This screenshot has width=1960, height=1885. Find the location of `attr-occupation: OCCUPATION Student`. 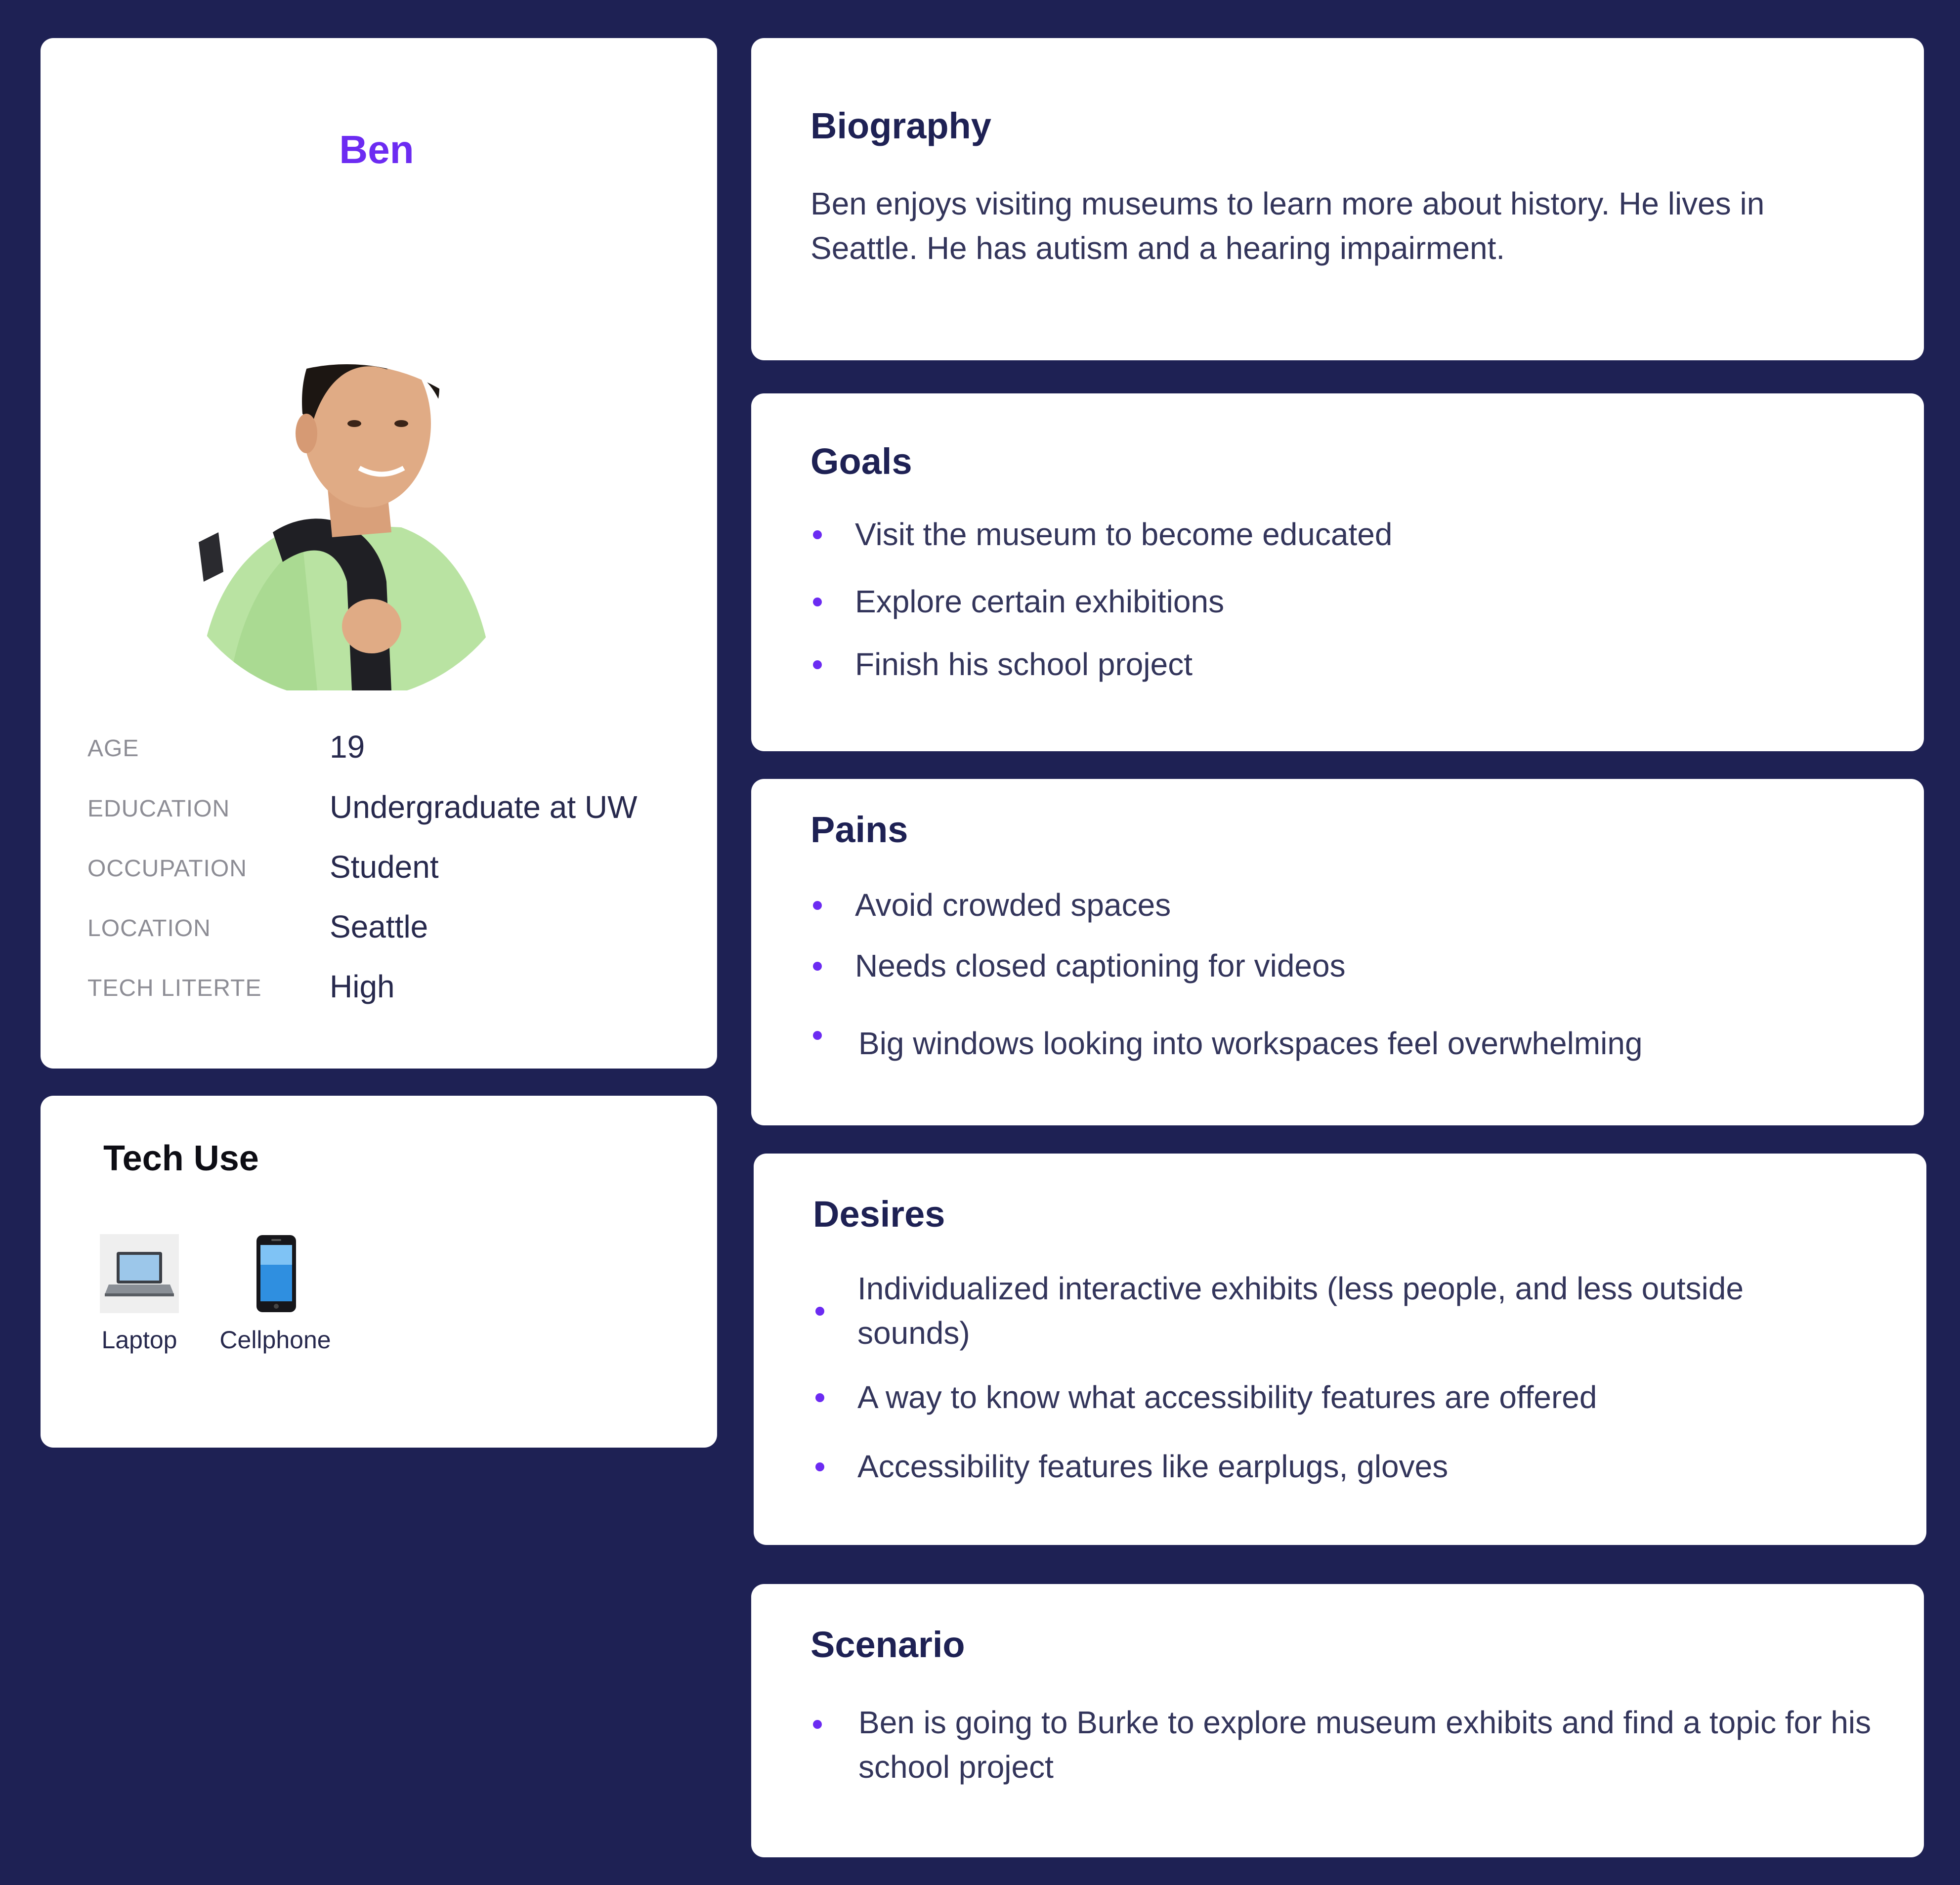

attr-occupation: OCCUPATION Student is located at coordinates (396, 865).